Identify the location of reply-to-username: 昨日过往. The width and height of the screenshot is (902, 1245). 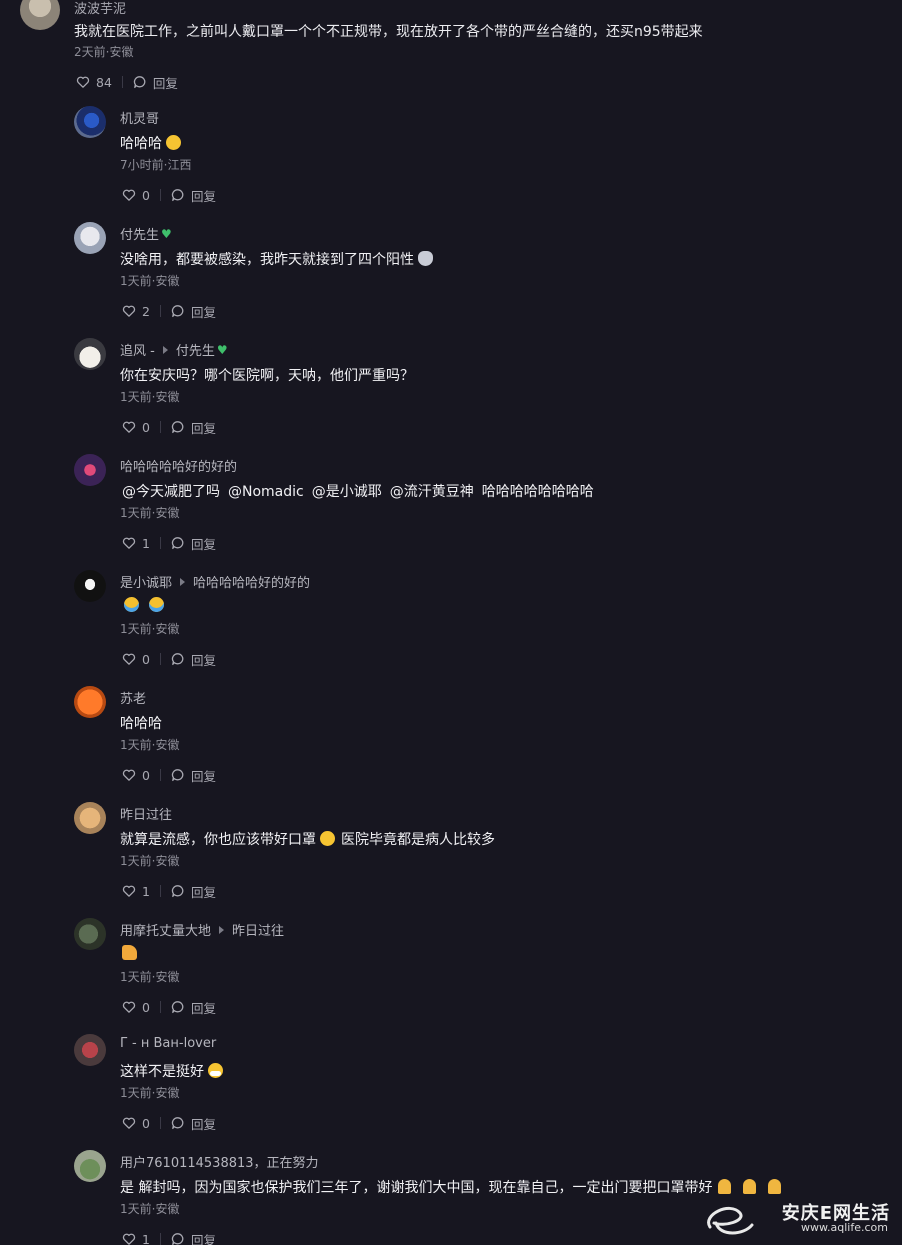
(258, 929).